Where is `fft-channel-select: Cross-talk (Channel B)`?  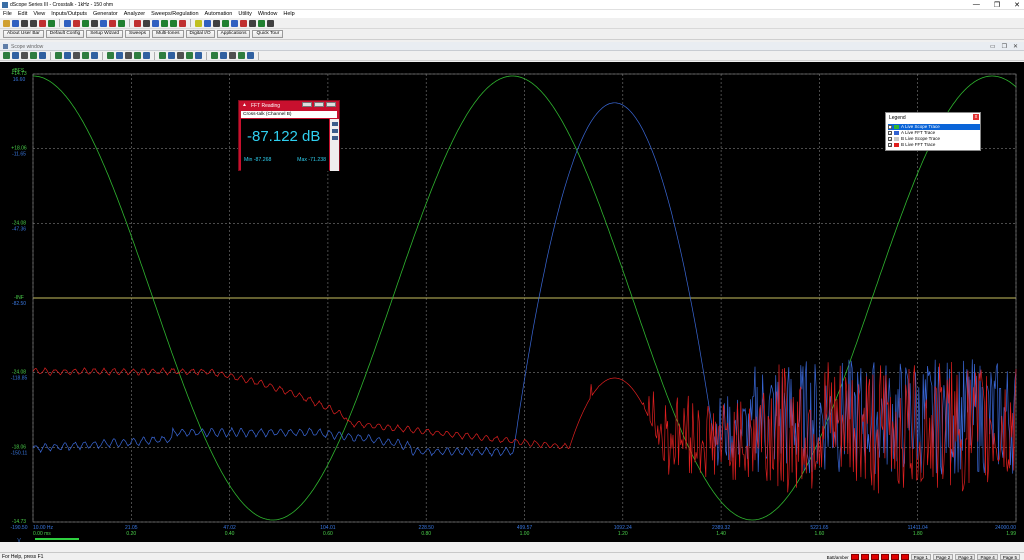
fft-channel-select: Cross-talk (Channel B) is located at coordinates (289, 114).